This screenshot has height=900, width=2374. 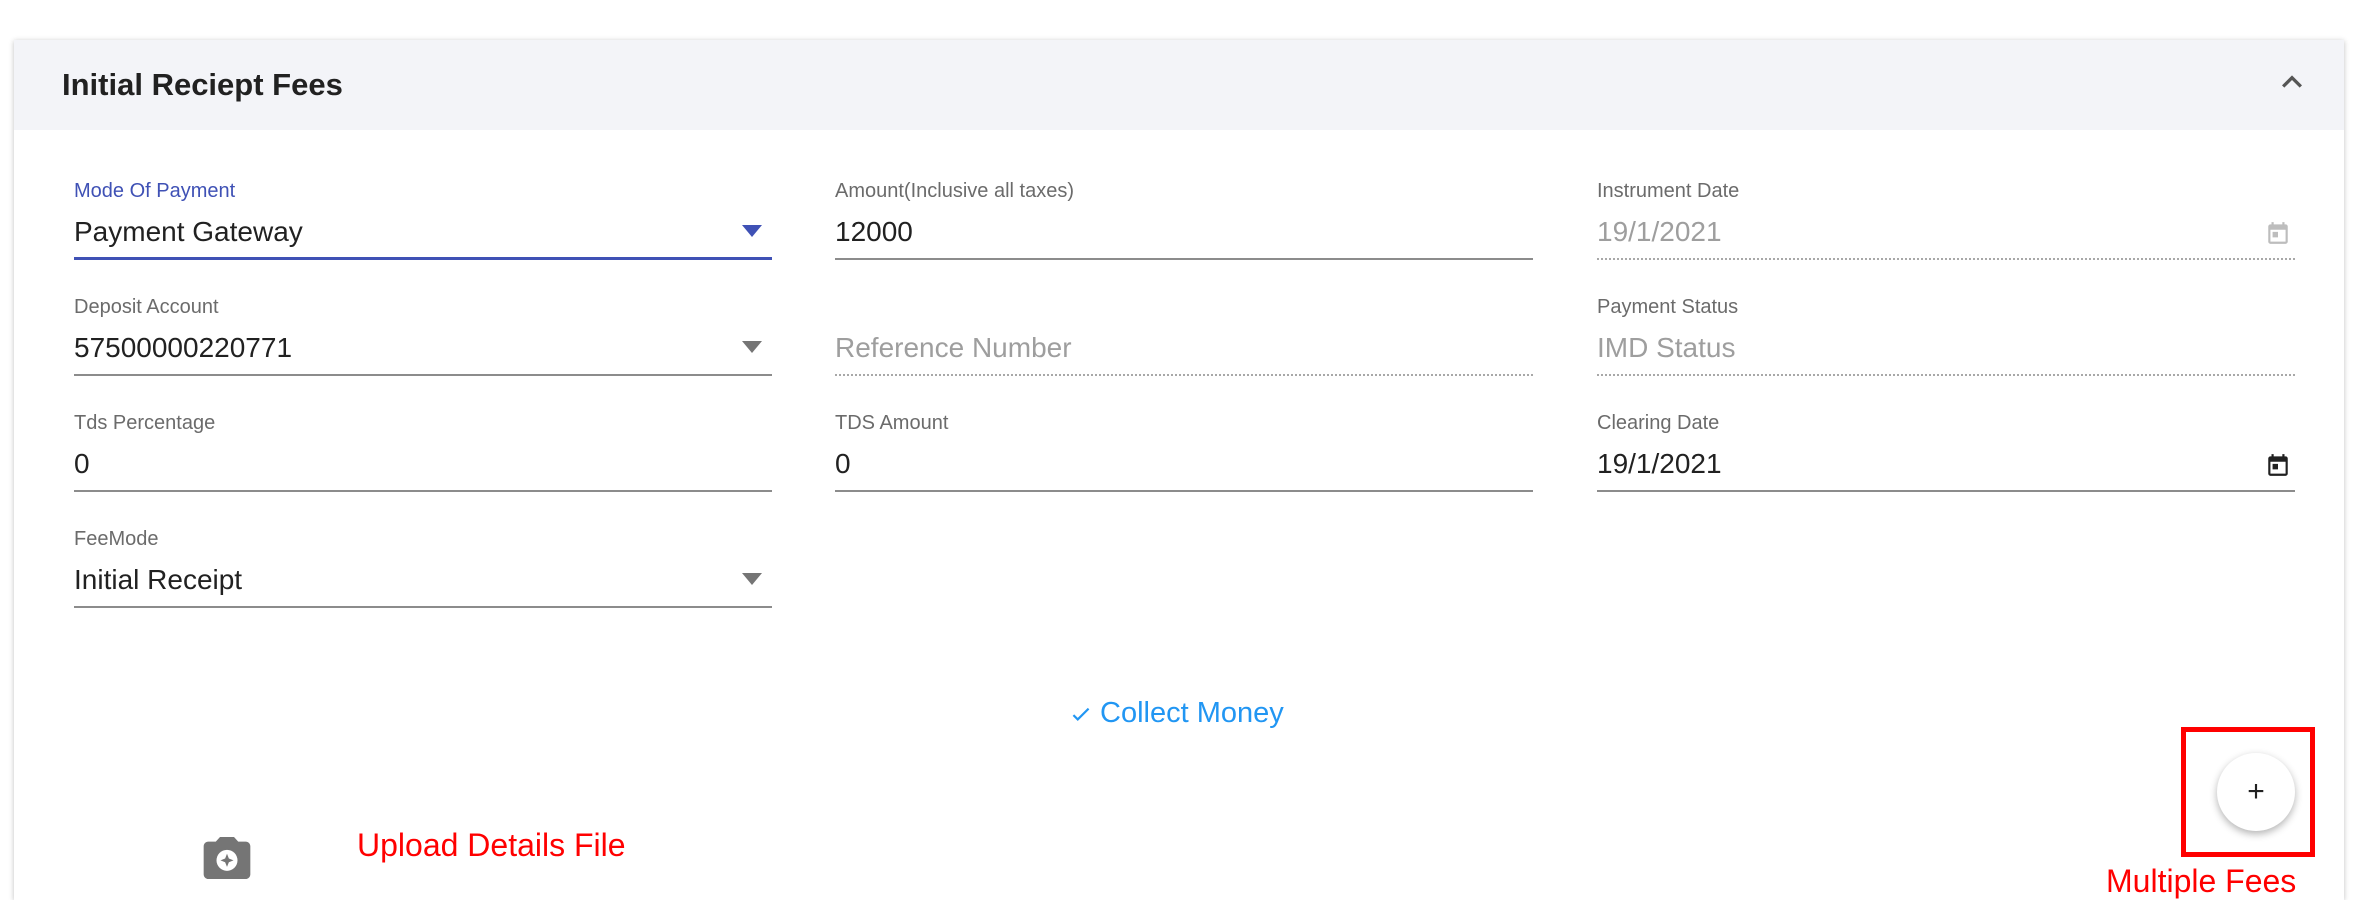 I want to click on mode-of-payment-label: Mode Of Payment, so click(x=155, y=191).